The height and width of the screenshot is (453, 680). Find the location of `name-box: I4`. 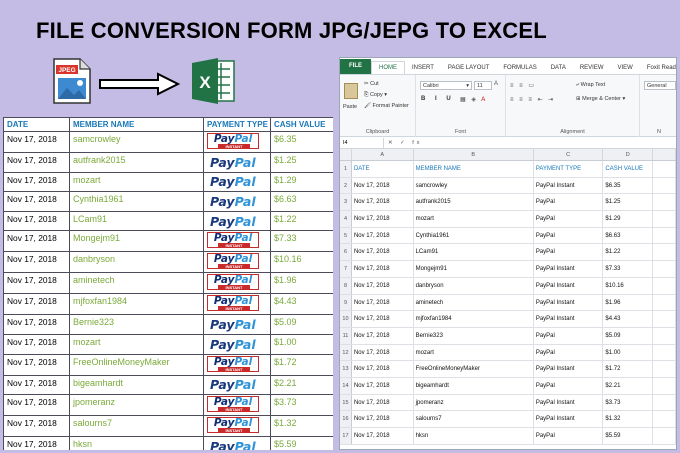

name-box: I4 is located at coordinates (362, 142).